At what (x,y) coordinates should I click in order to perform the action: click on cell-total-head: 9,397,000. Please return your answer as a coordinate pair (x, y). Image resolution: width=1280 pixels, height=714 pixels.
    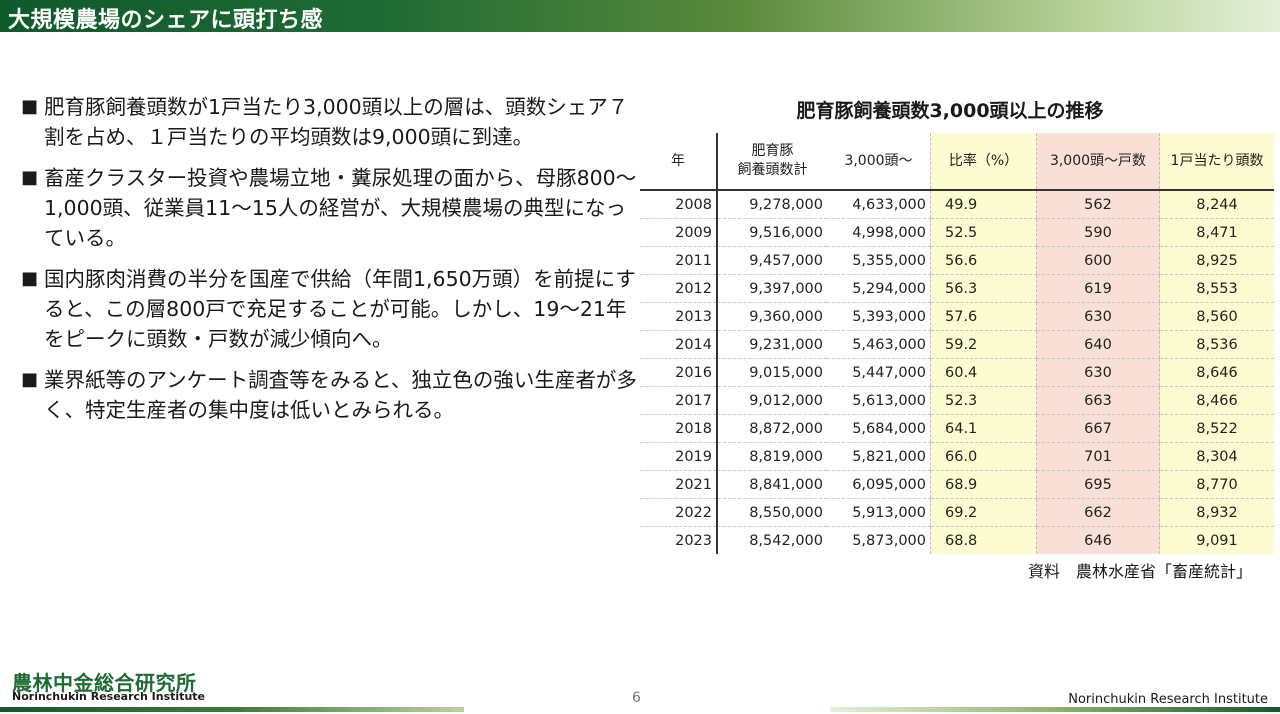
    Looking at the image, I should click on (772, 288).